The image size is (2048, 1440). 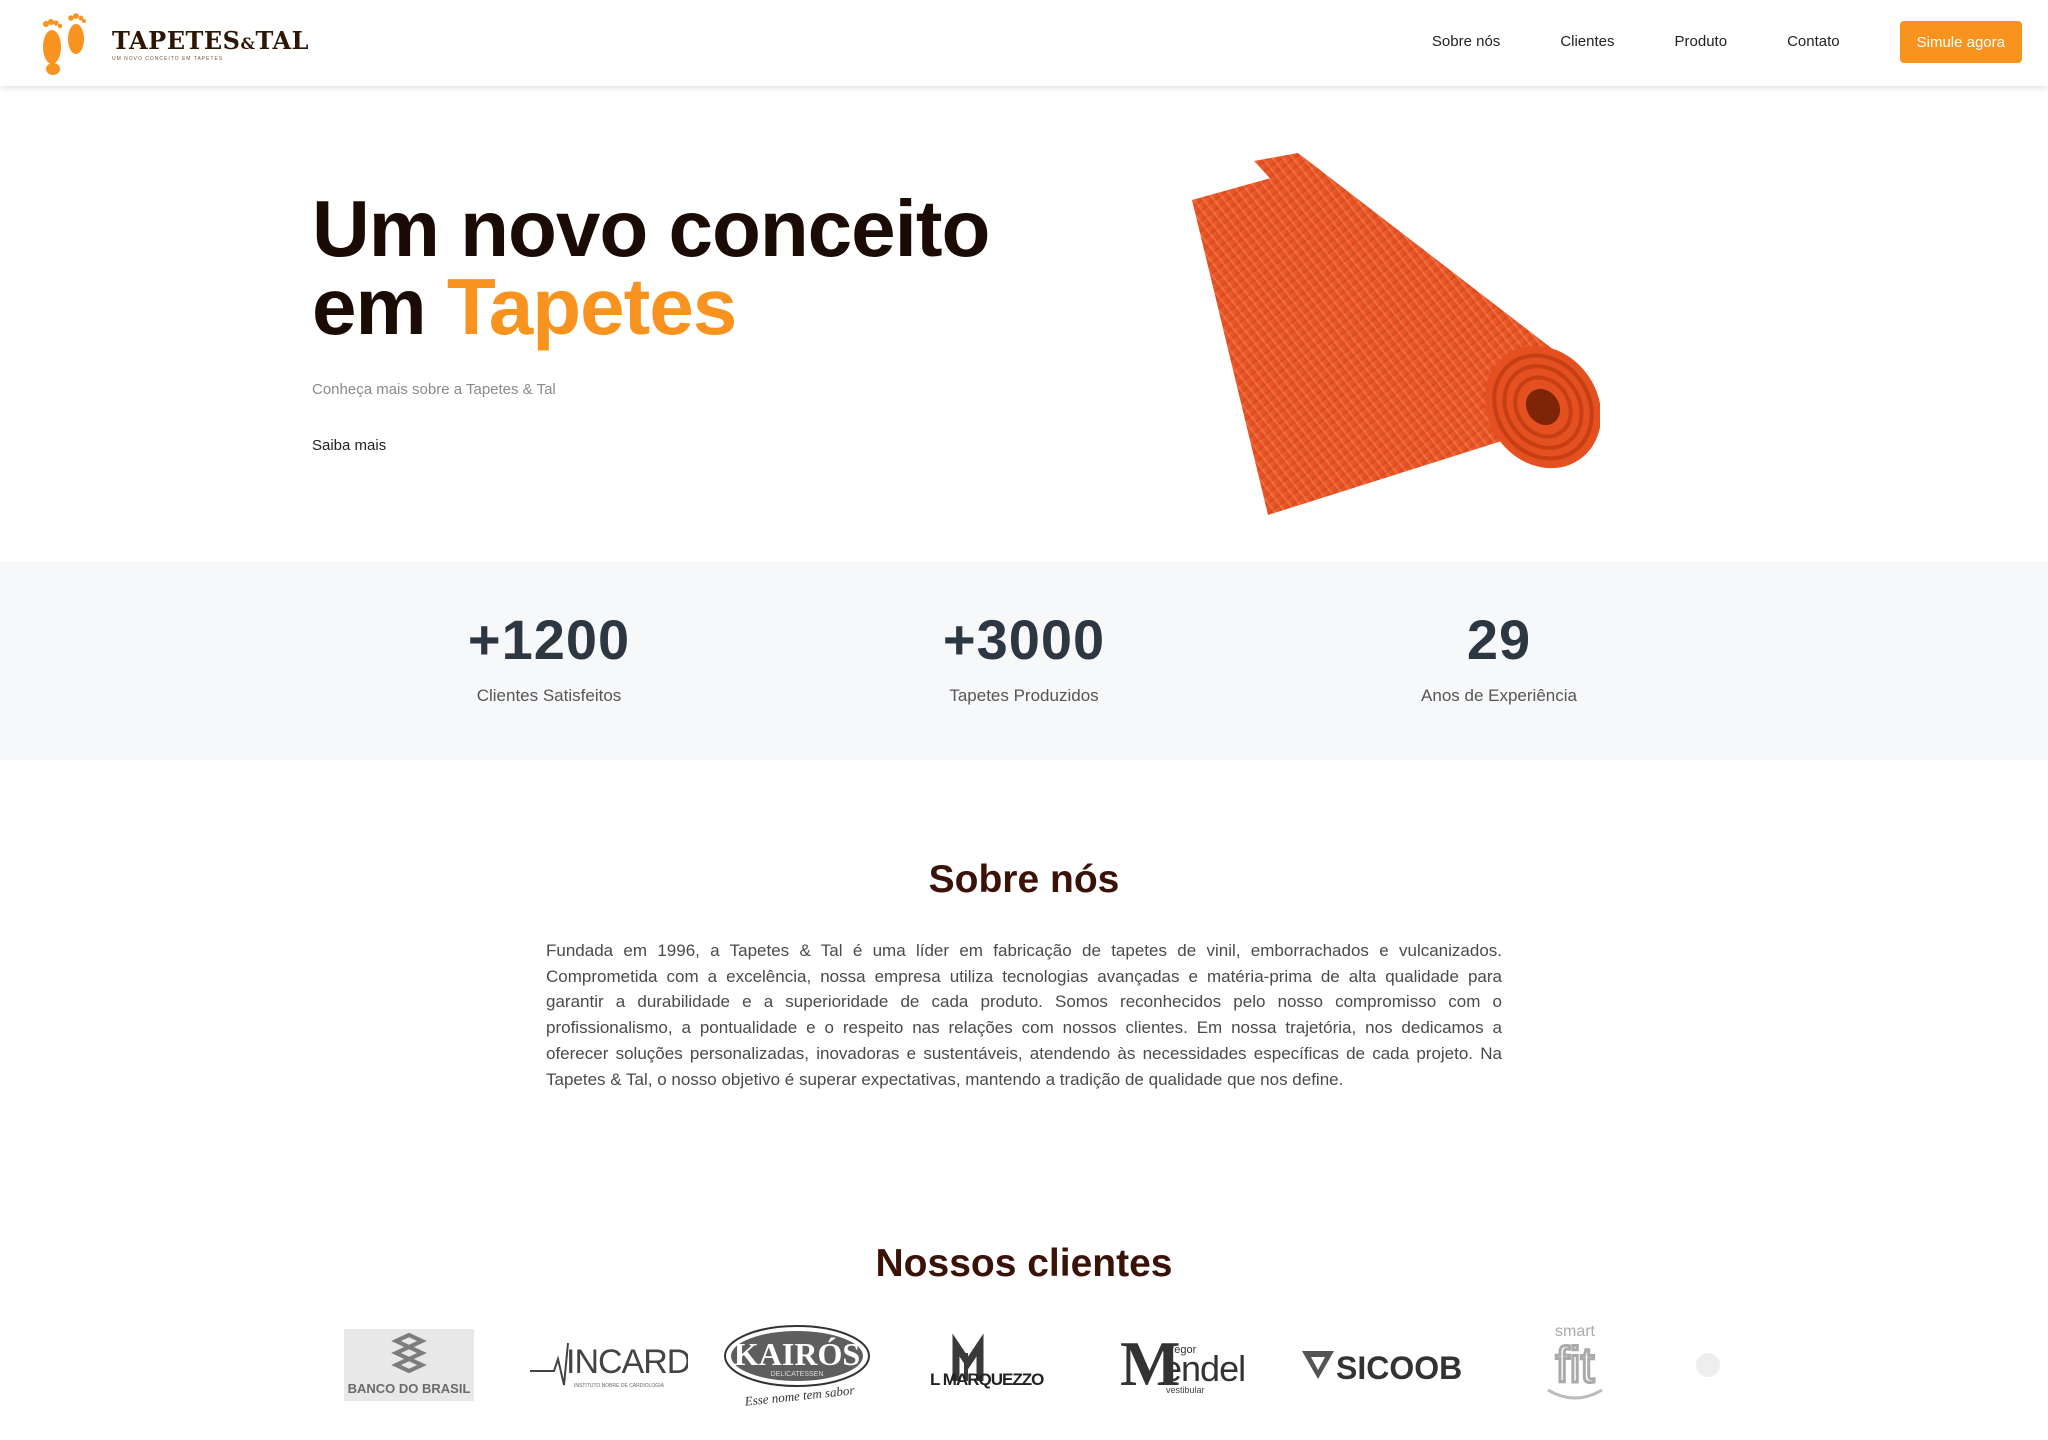 What do you see at coordinates (1813, 42) in the screenshot?
I see `nav-contato: Contato` at bounding box center [1813, 42].